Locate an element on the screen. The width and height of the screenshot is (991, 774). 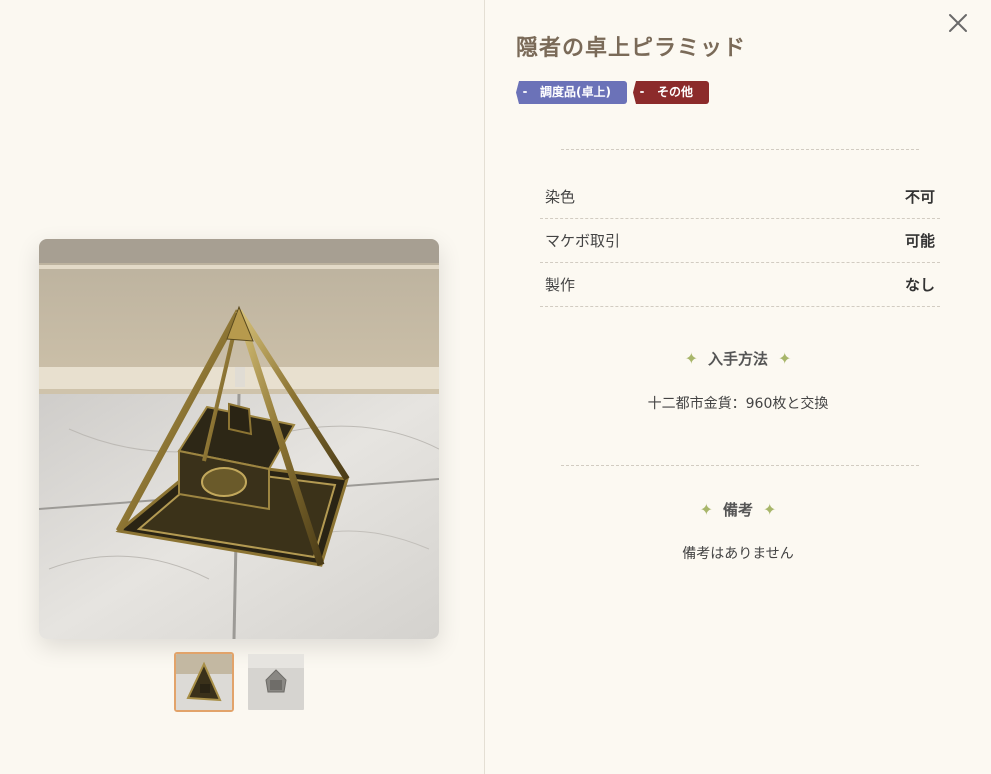
property-list: 染色 不可 マケボ取引 可能 製作 なし is located at coordinates (740, 241).